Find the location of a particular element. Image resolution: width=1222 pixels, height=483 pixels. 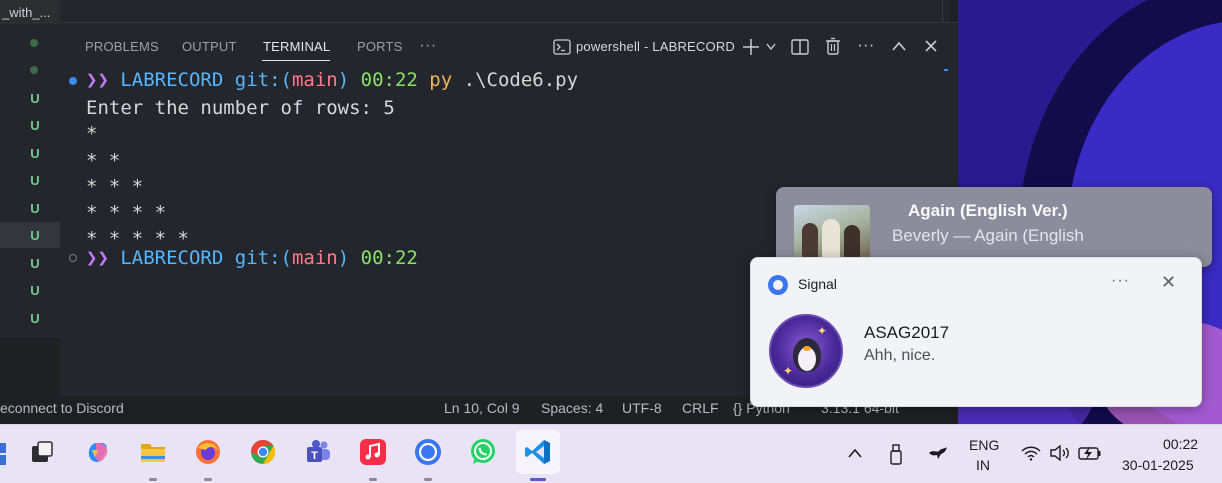

battery-charging-icon is located at coordinates (1090, 453).